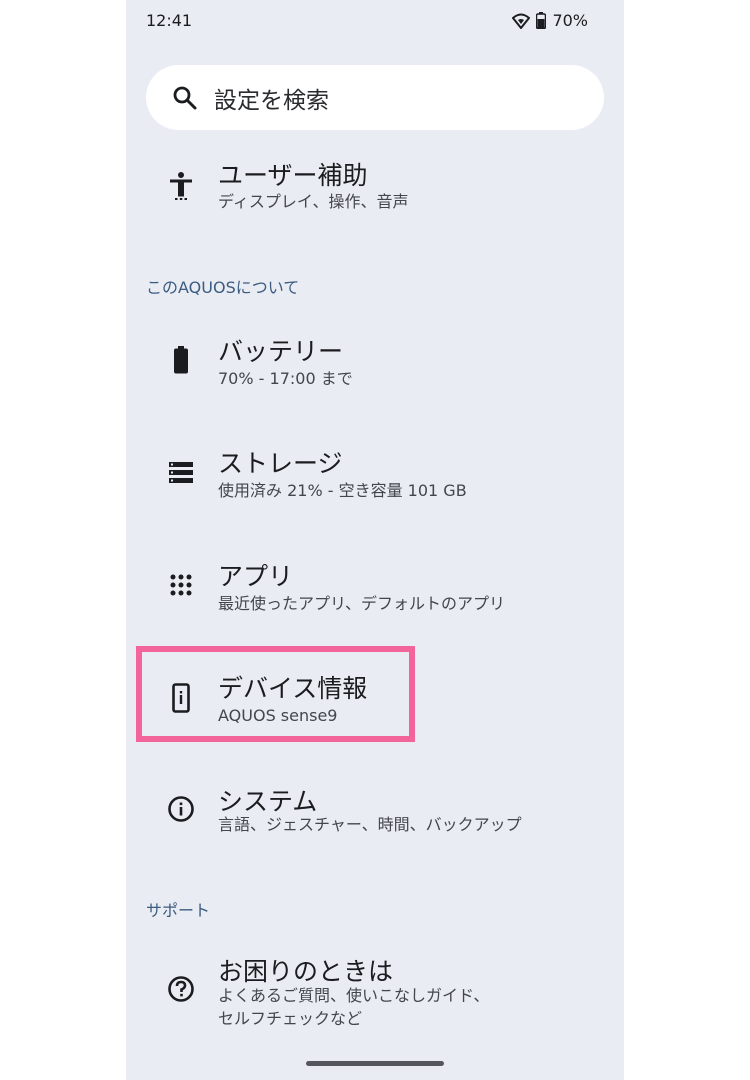 Image resolution: width=750 pixels, height=1080 pixels. What do you see at coordinates (181, 186) in the screenshot?
I see `accessibility-icon` at bounding box center [181, 186].